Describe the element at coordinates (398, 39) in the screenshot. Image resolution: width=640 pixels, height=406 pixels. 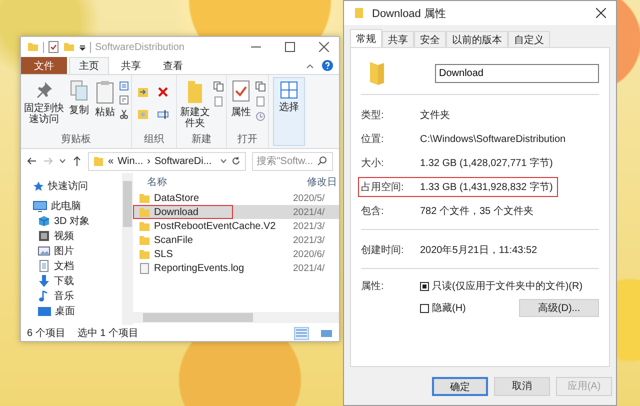
I see `dialog-tab: 共享` at that location.